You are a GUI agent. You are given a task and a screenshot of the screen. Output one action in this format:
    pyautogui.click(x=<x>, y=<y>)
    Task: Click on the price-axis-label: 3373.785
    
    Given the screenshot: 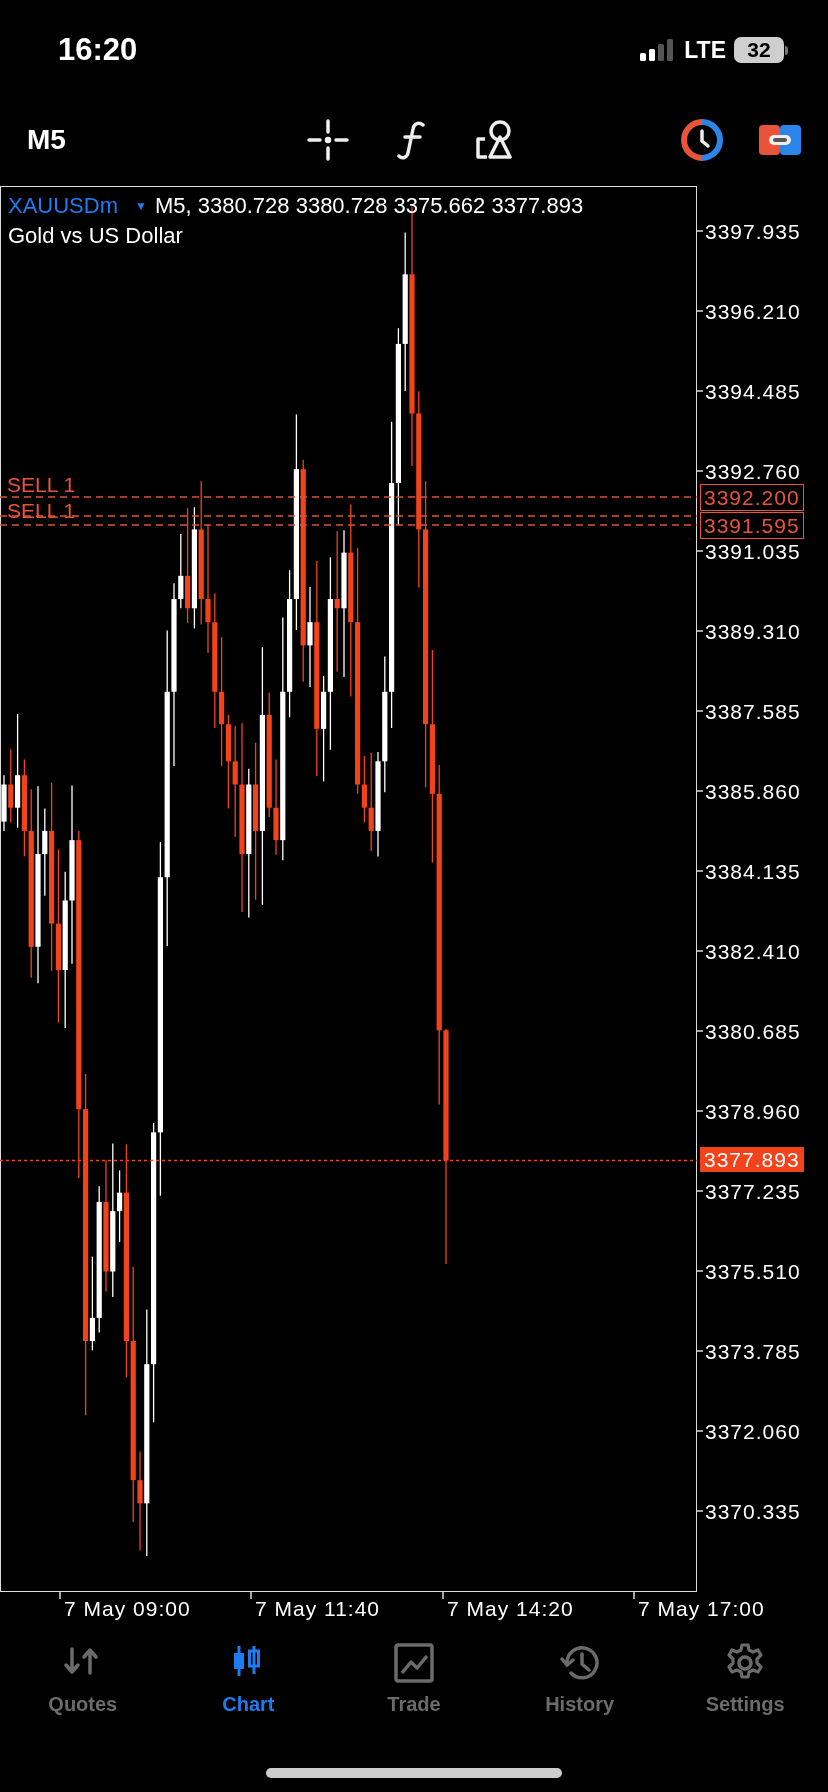 What is the action you would take?
    pyautogui.click(x=753, y=1351)
    